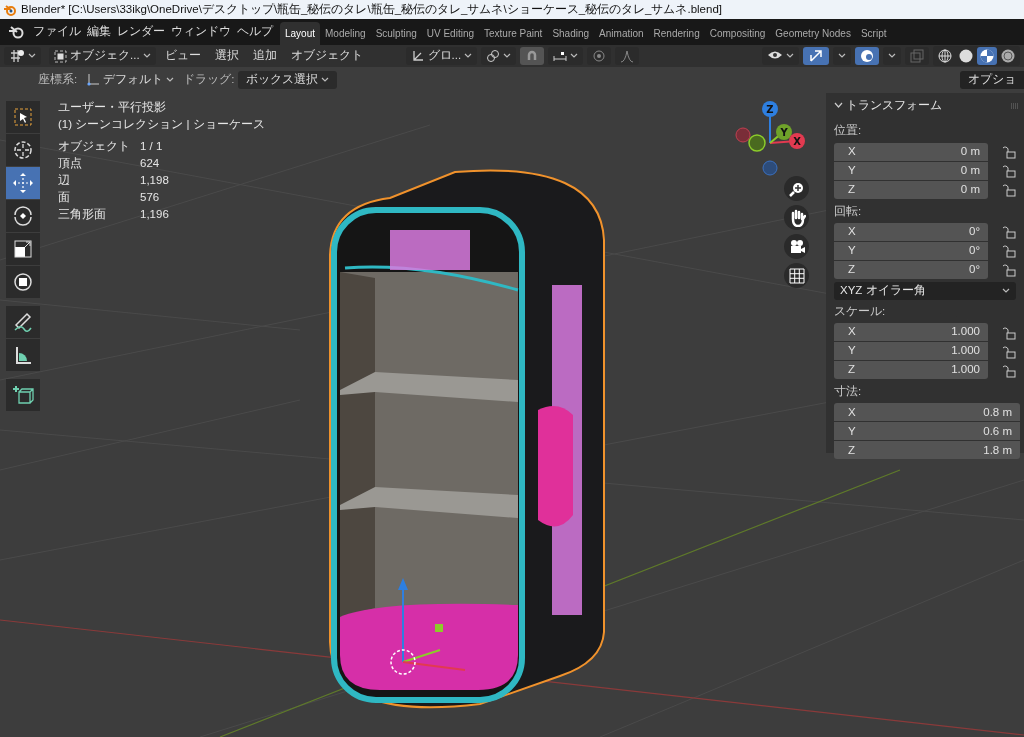  What do you see at coordinates (780, 56) in the screenshot?
I see `visibility-dropdown` at bounding box center [780, 56].